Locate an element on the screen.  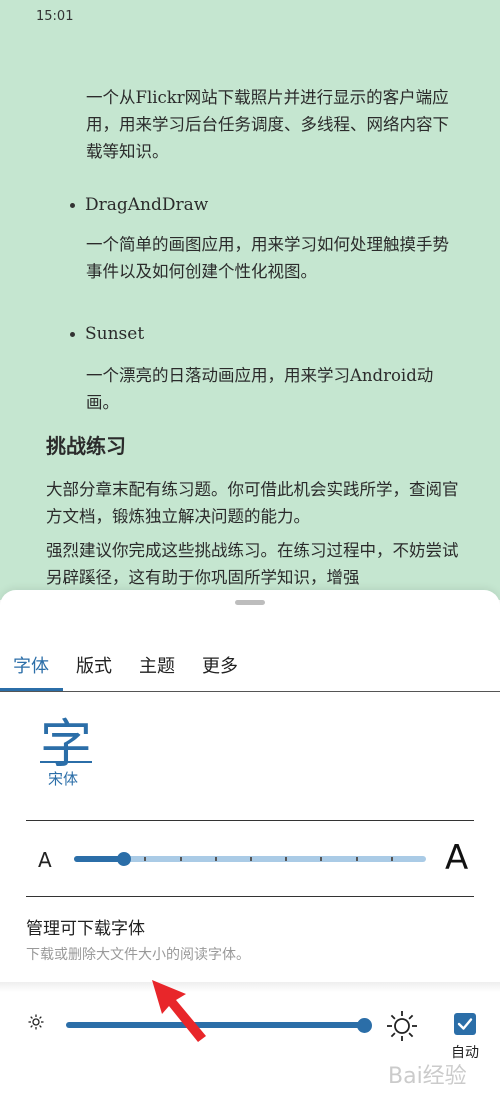
list-item: Sunset is located at coordinates (107, 334).